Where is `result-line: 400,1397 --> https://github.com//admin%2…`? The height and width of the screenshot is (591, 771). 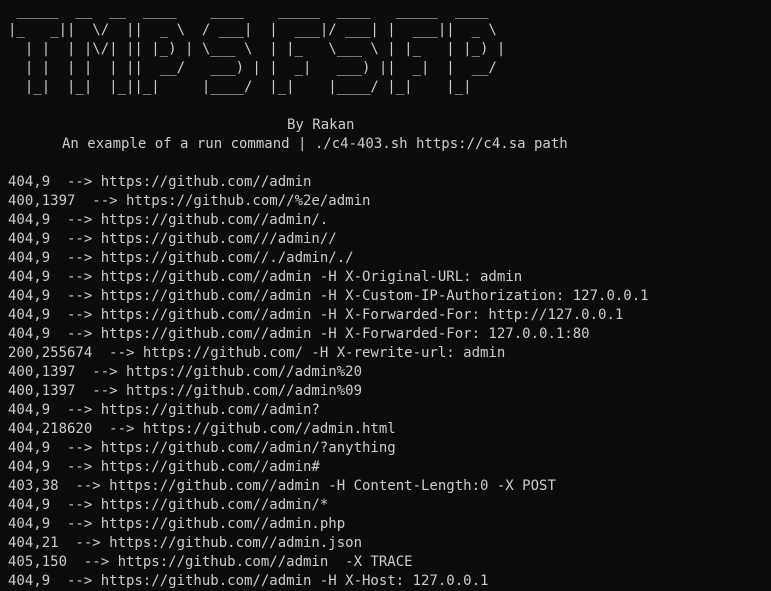
result-line: 400,1397 --> https://github.com//admin%2… is located at coordinates (185, 372).